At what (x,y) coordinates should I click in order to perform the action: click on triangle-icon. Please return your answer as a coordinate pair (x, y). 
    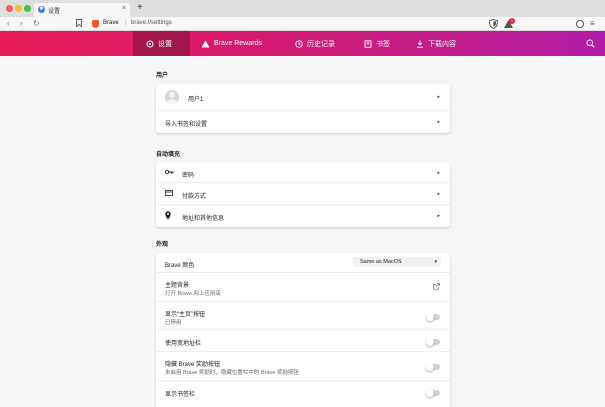
    Looking at the image, I should click on (205, 43).